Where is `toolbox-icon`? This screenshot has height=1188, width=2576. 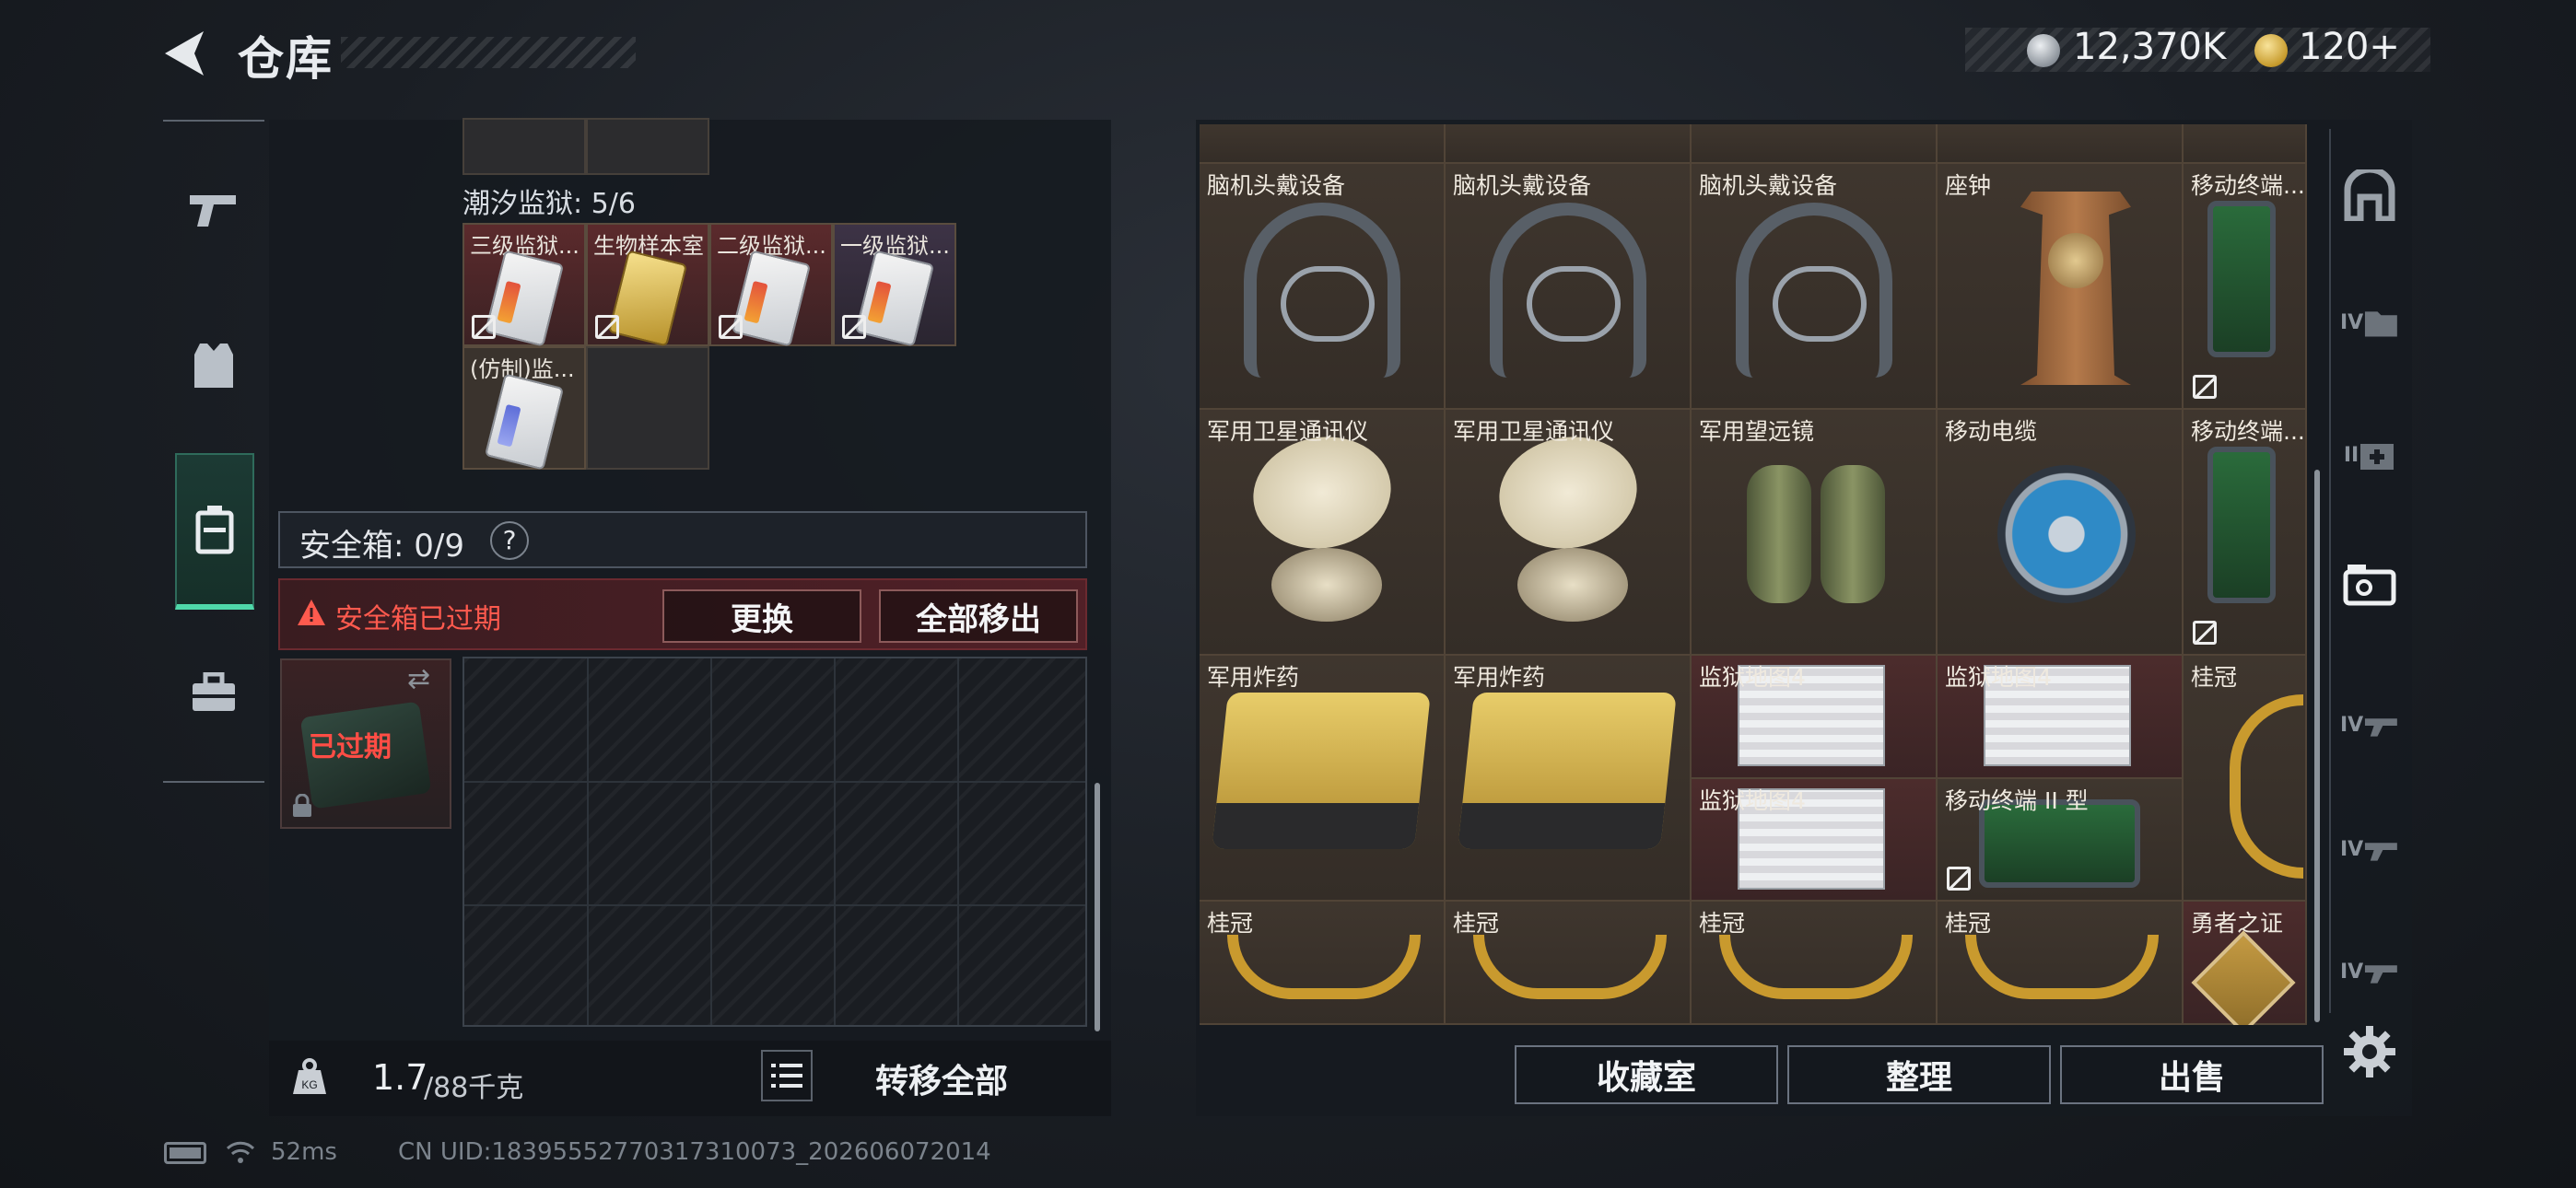 toolbox-icon is located at coordinates (214, 691).